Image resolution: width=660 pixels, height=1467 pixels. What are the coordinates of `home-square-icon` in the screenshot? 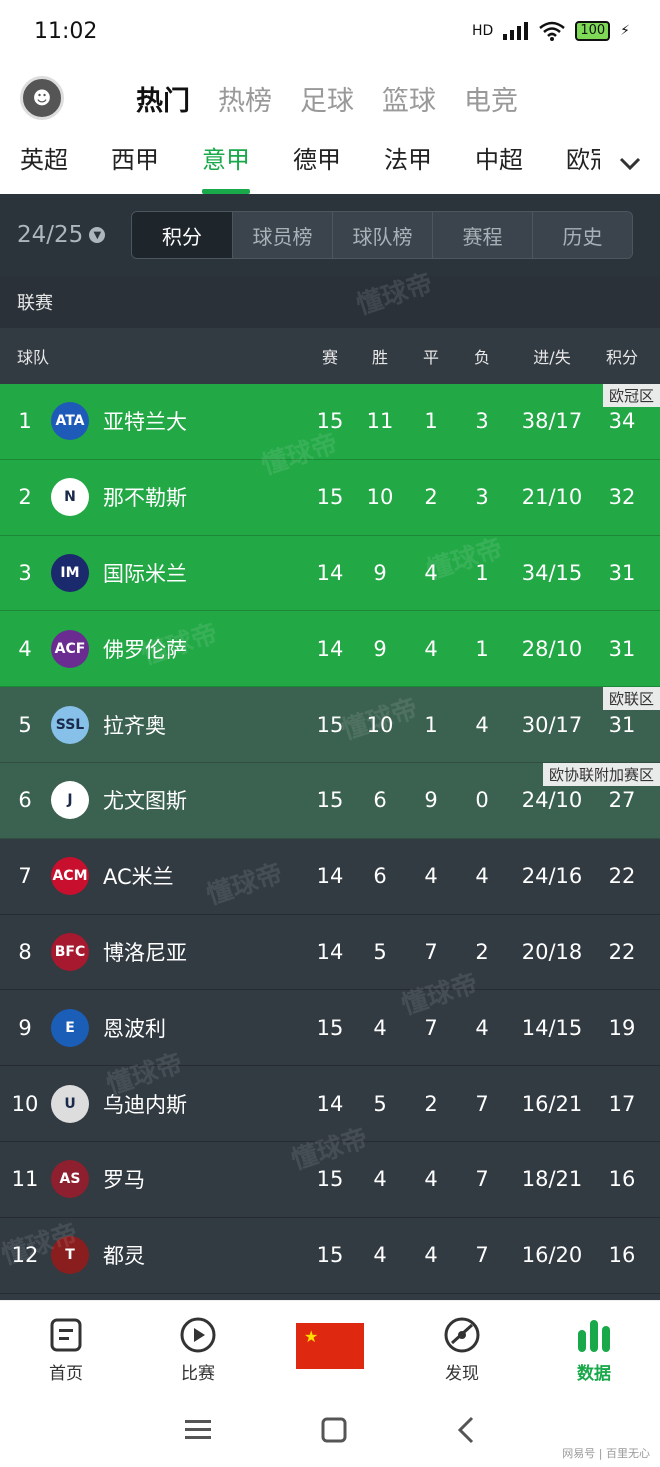 It's located at (334, 1430).